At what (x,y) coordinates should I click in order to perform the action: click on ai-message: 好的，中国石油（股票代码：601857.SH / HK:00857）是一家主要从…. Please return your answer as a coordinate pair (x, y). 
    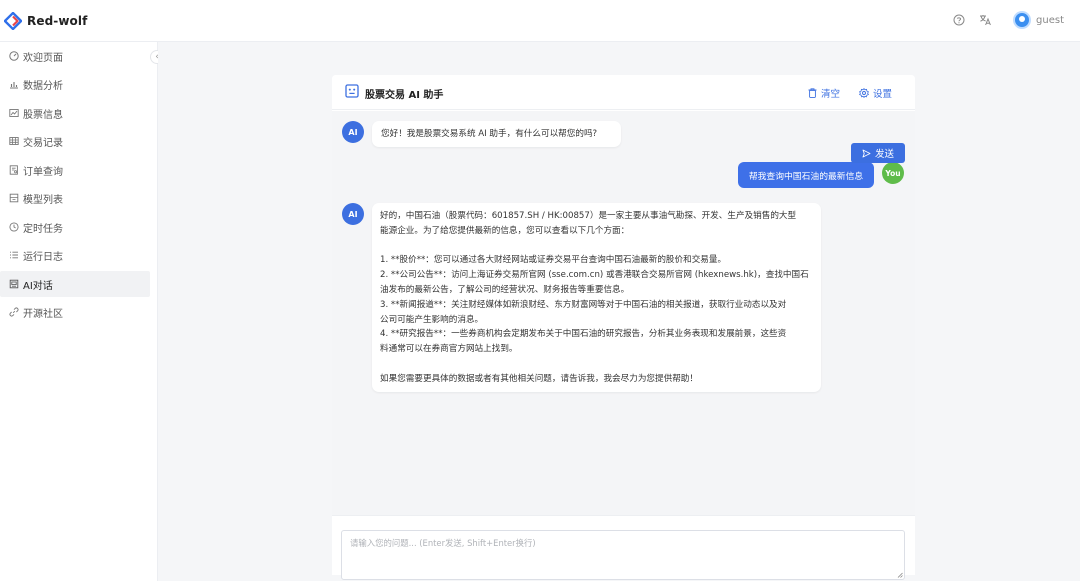
    Looking at the image, I should click on (596, 297).